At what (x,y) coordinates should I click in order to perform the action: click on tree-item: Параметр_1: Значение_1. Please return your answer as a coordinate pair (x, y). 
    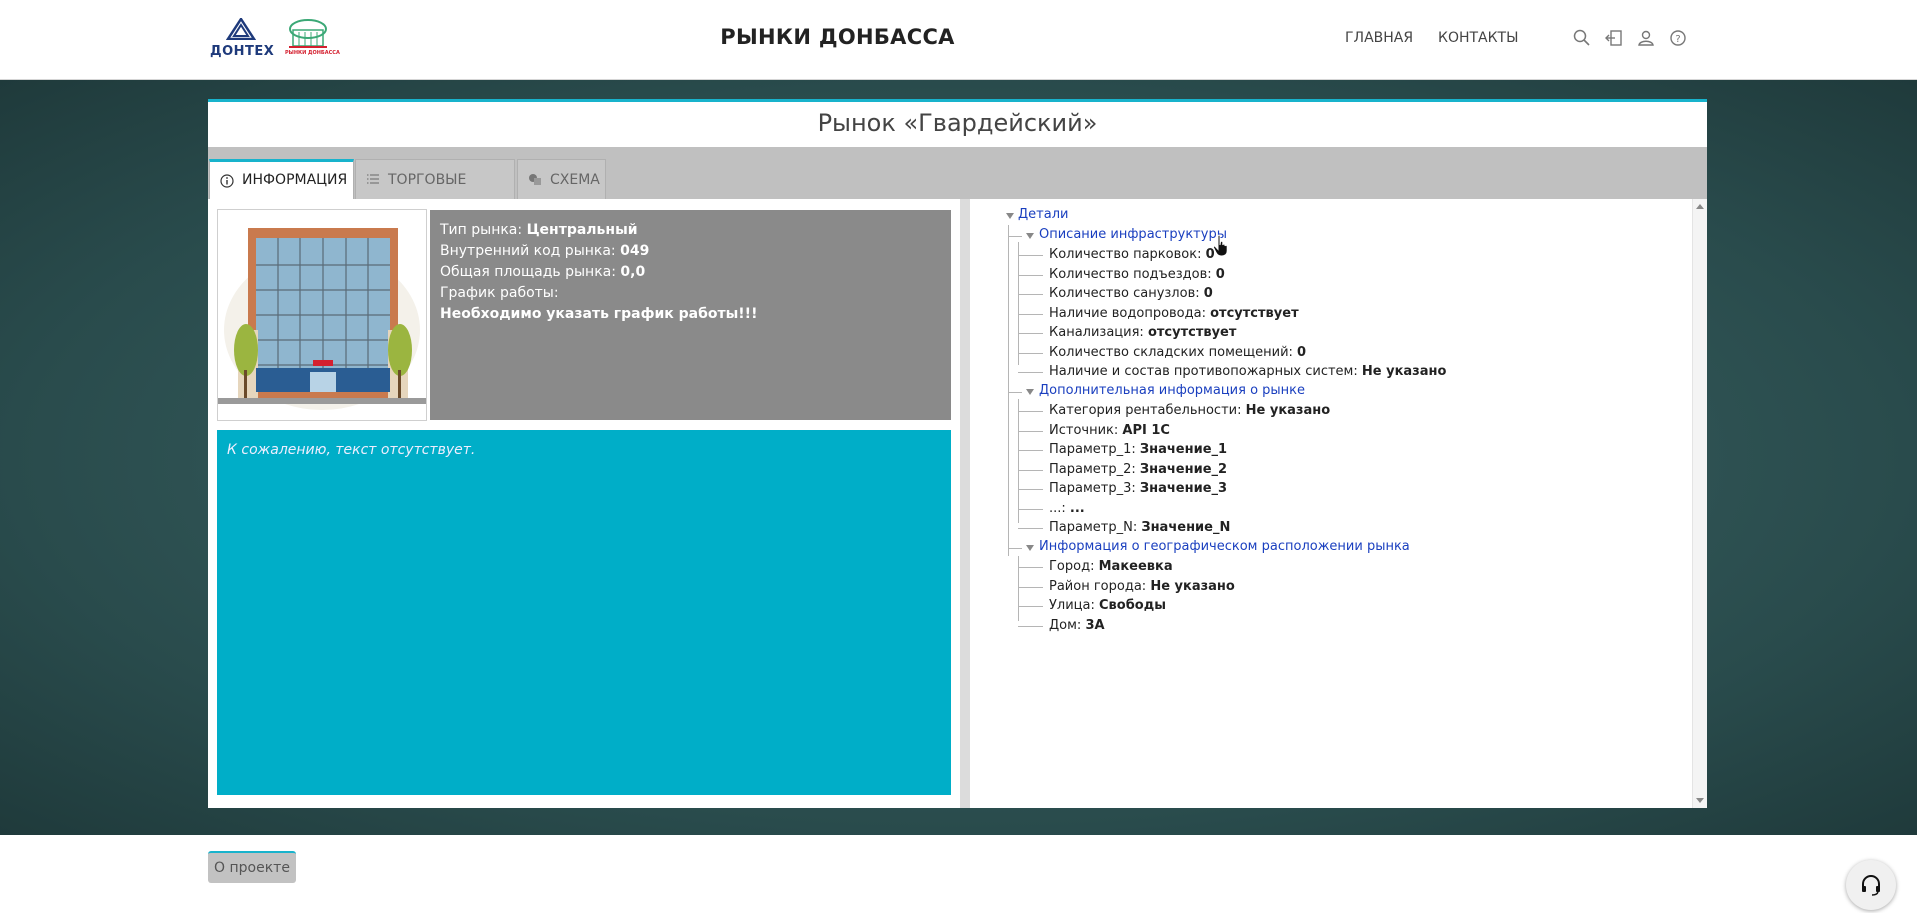
    Looking at the image, I should click on (1138, 449).